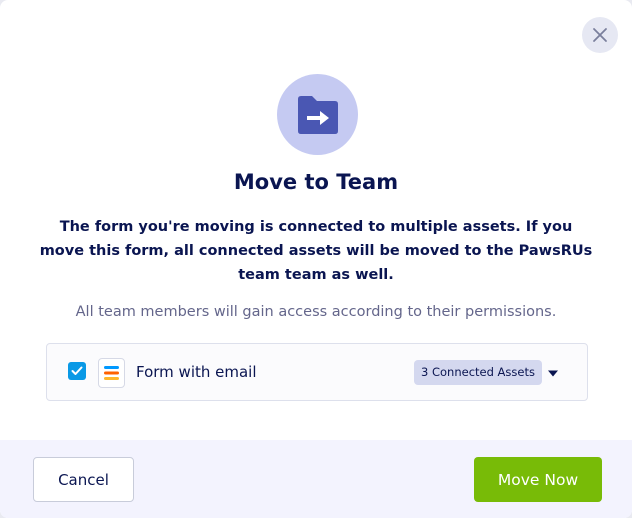 The image size is (632, 518). I want to click on checkmark-icon, so click(77, 370).